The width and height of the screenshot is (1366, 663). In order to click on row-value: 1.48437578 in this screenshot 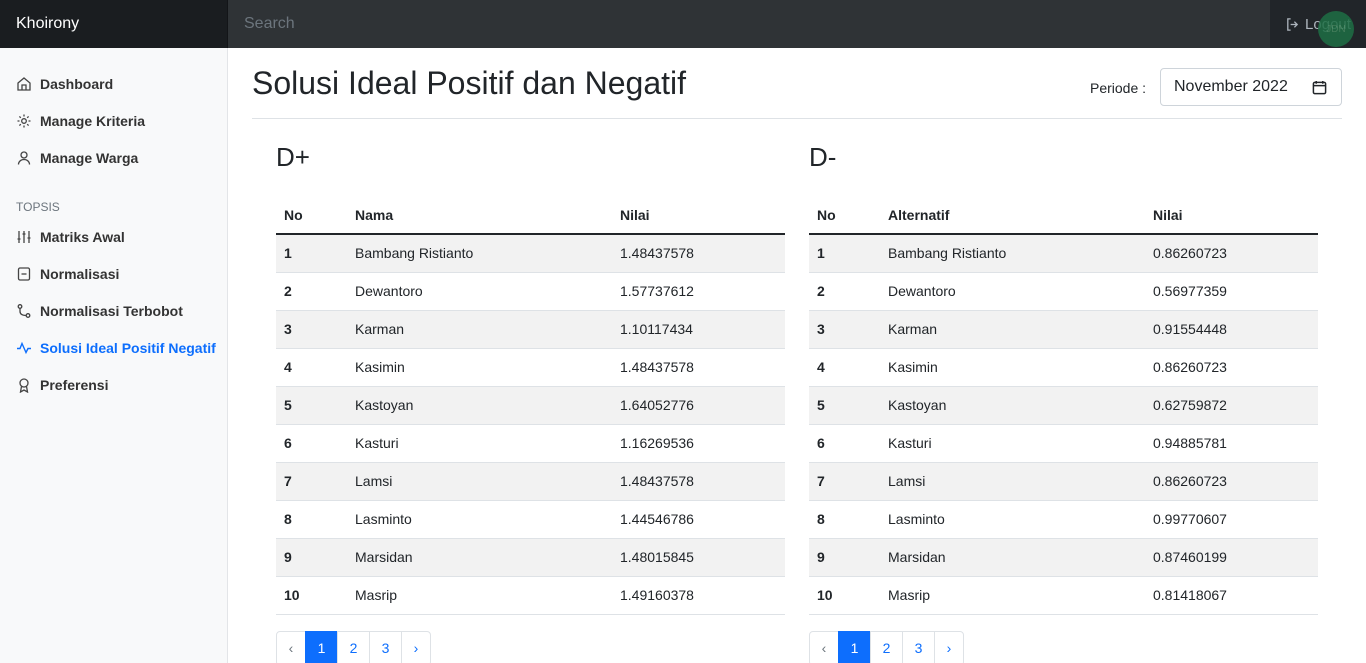, I will do `click(698, 367)`.